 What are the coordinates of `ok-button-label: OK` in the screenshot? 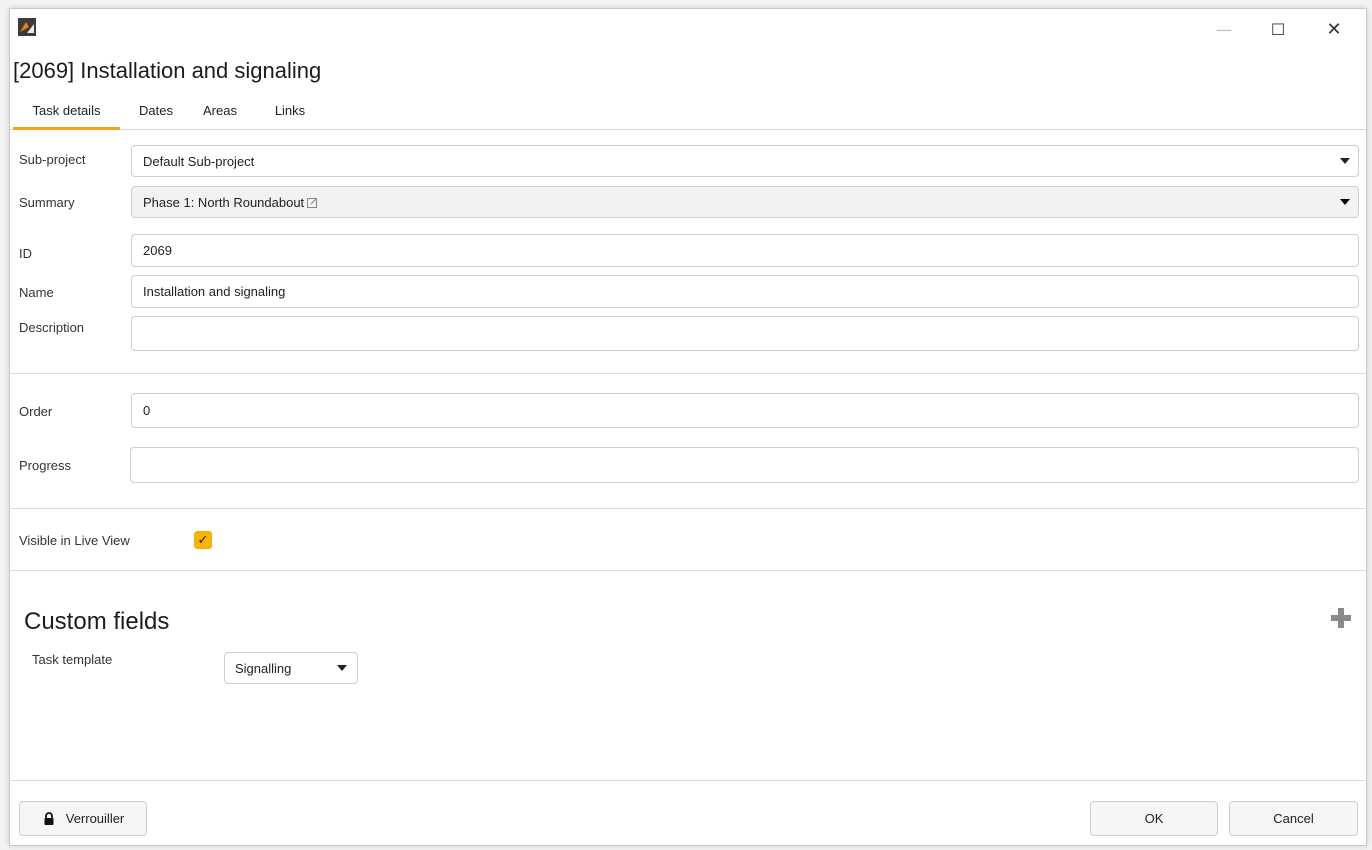 It's located at (1154, 818).